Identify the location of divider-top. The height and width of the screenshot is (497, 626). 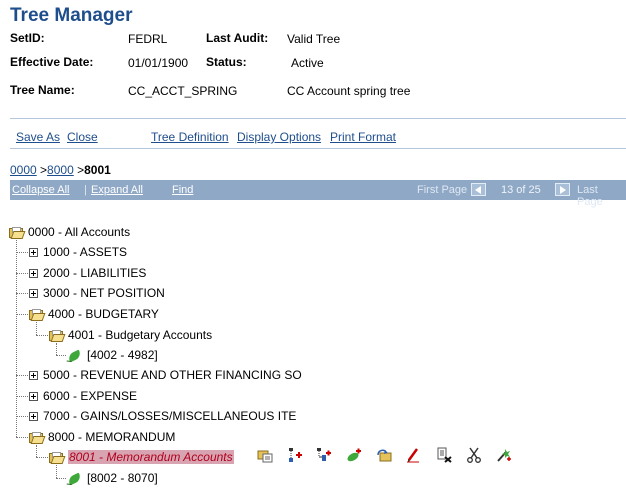
(318, 118).